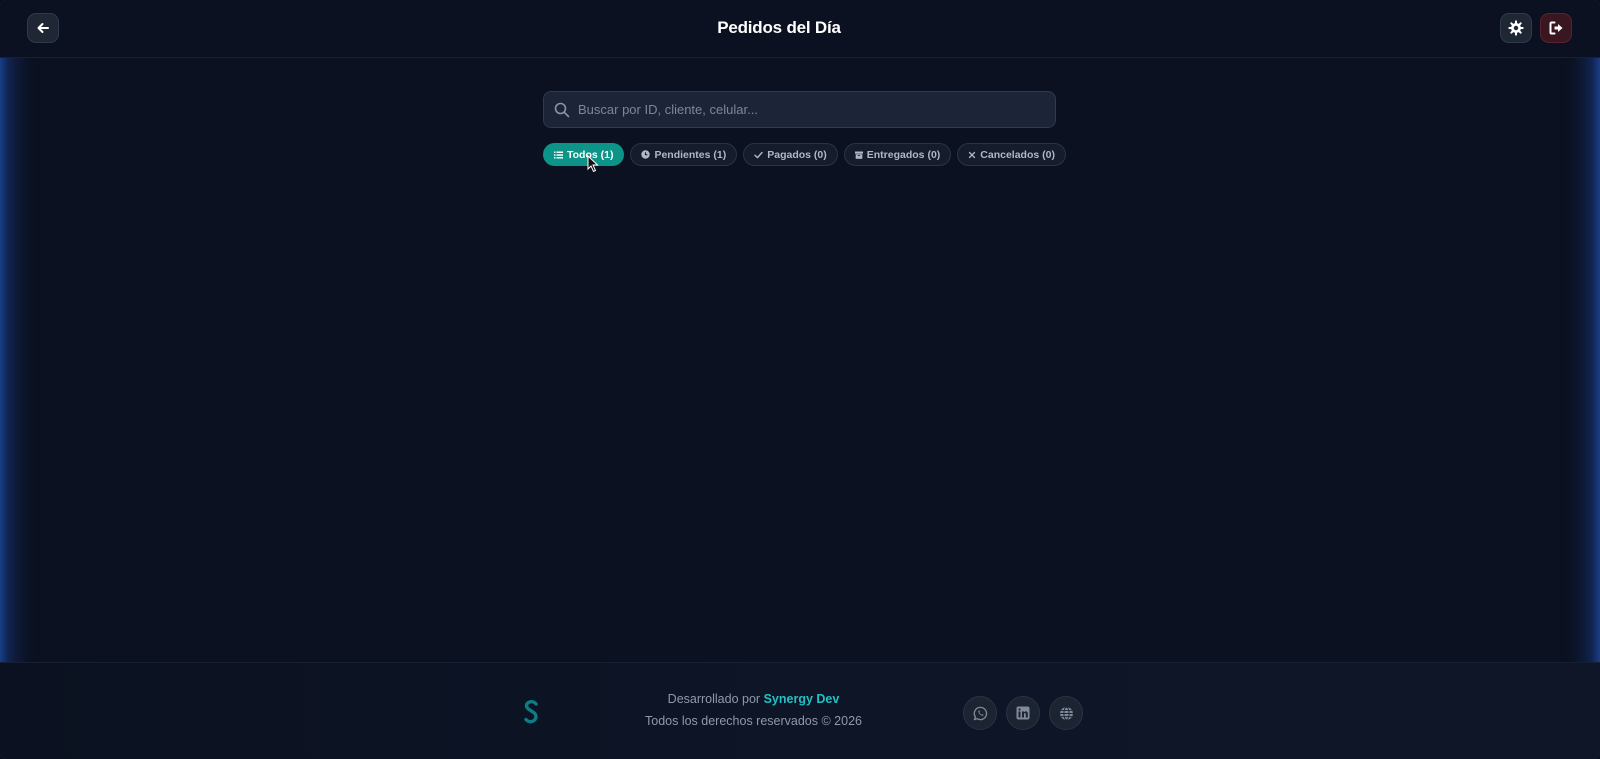 The image size is (1600, 759). Describe the element at coordinates (858, 155) in the screenshot. I see `box-icon` at that location.